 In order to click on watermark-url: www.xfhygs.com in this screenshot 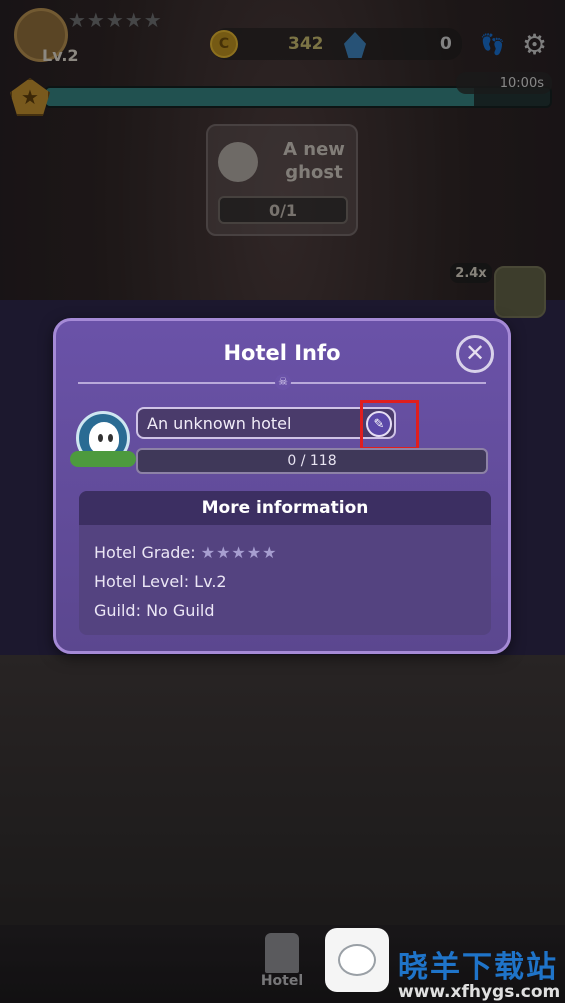, I will do `click(479, 992)`.